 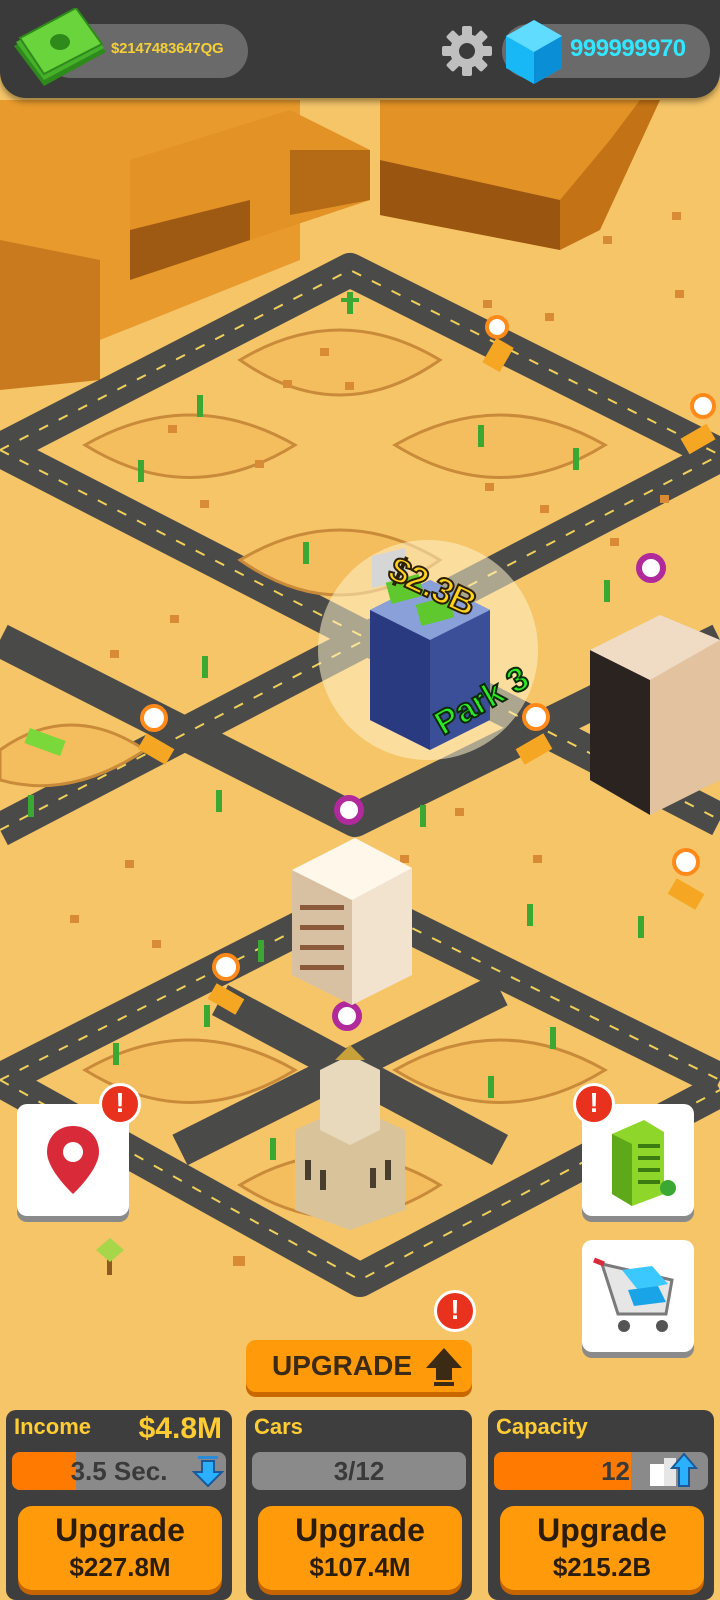 I want to click on income-upgrade-button: Upgrade $227.8M, so click(x=120, y=1548).